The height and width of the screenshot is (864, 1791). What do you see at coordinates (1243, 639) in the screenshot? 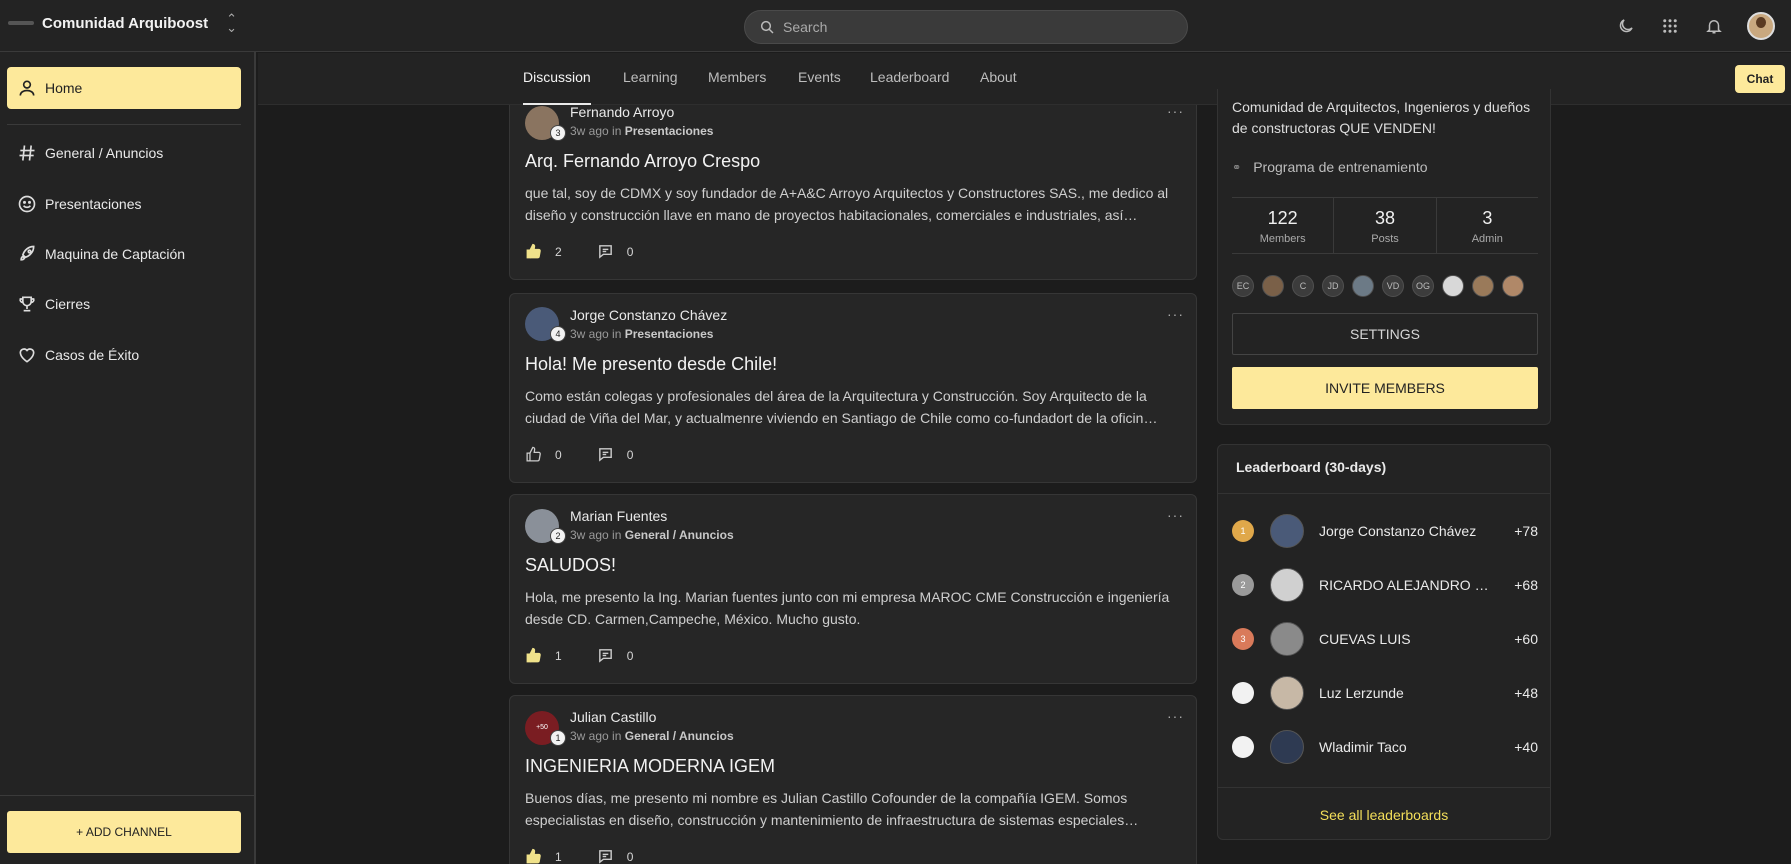
I see `rank-badge: 3` at bounding box center [1243, 639].